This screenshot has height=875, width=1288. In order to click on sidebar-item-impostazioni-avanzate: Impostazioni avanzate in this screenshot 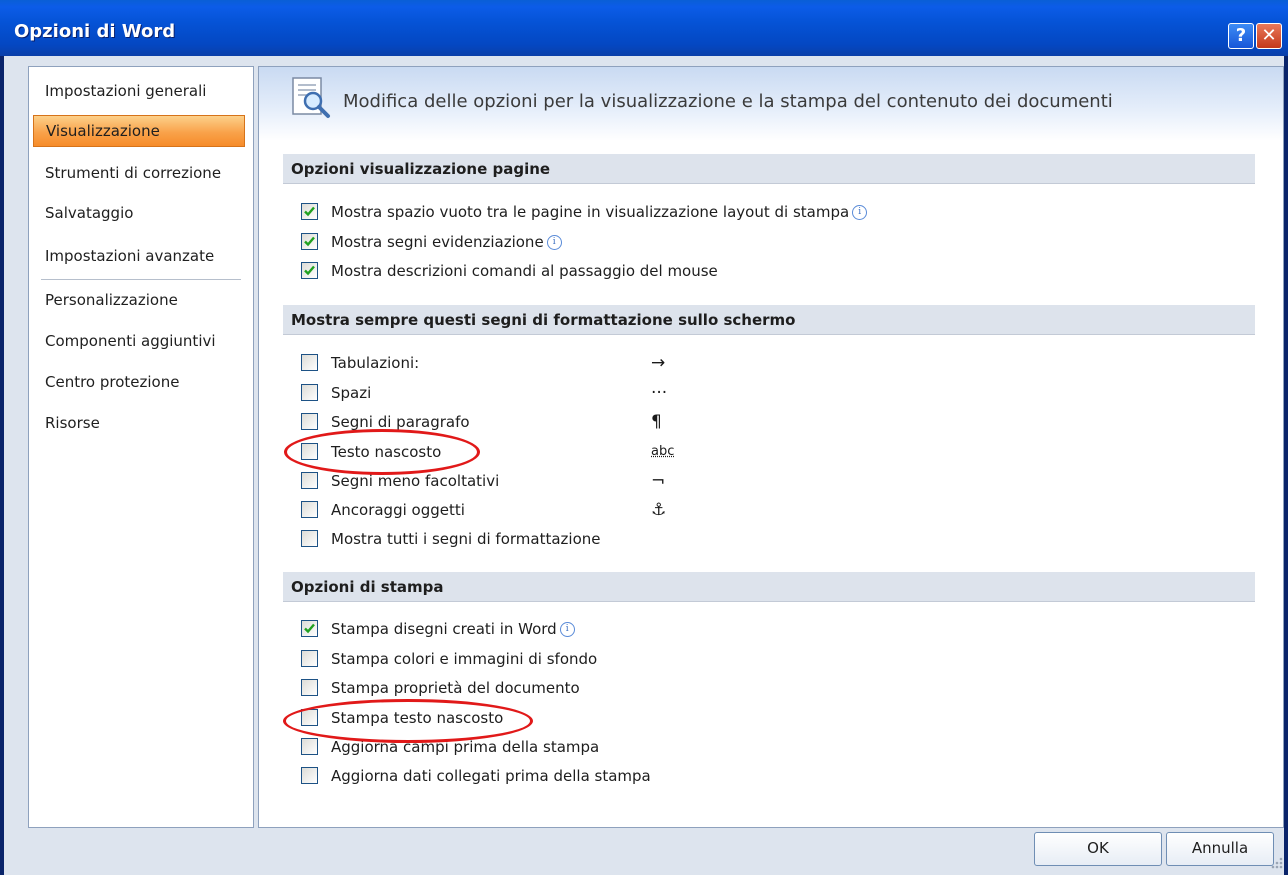, I will do `click(139, 256)`.